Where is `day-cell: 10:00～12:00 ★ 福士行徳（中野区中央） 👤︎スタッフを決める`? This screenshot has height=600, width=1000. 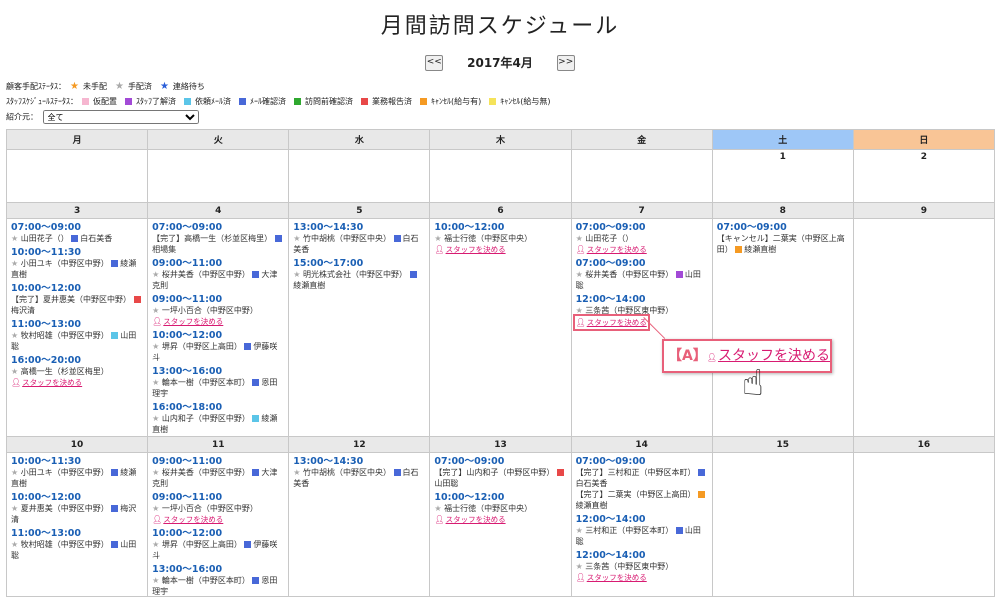
day-cell: 10:00～12:00 ★ 福士行徳（中野区中央） 👤︎スタッフを決める is located at coordinates (500, 327).